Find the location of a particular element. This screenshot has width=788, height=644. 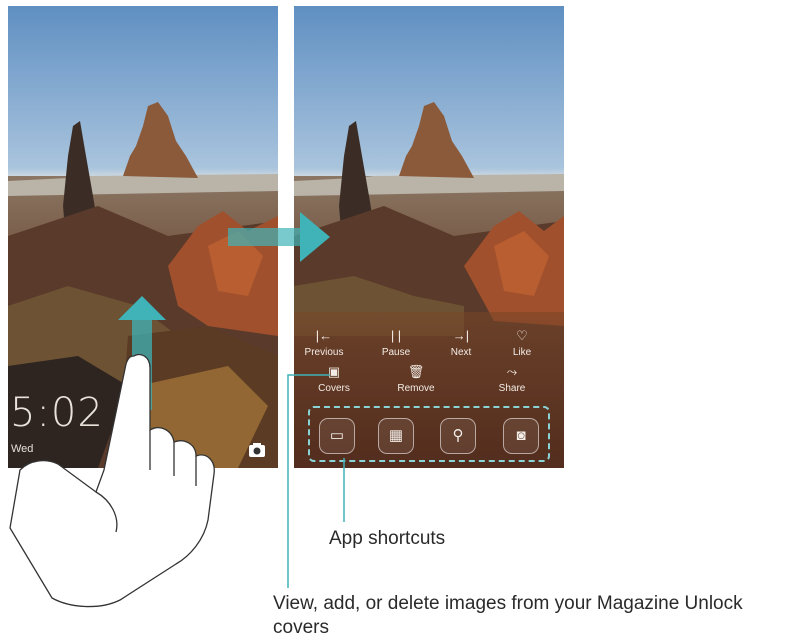

share-icon: ⤳ is located at coordinates (512, 371).